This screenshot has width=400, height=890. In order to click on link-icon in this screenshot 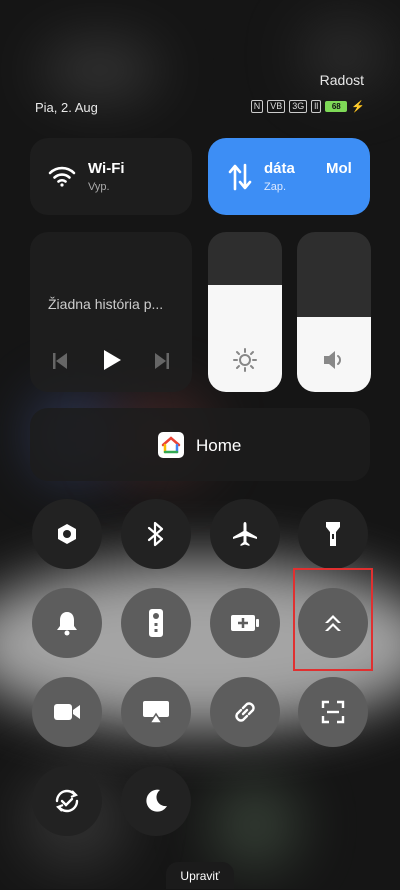, I will do `click(245, 712)`.